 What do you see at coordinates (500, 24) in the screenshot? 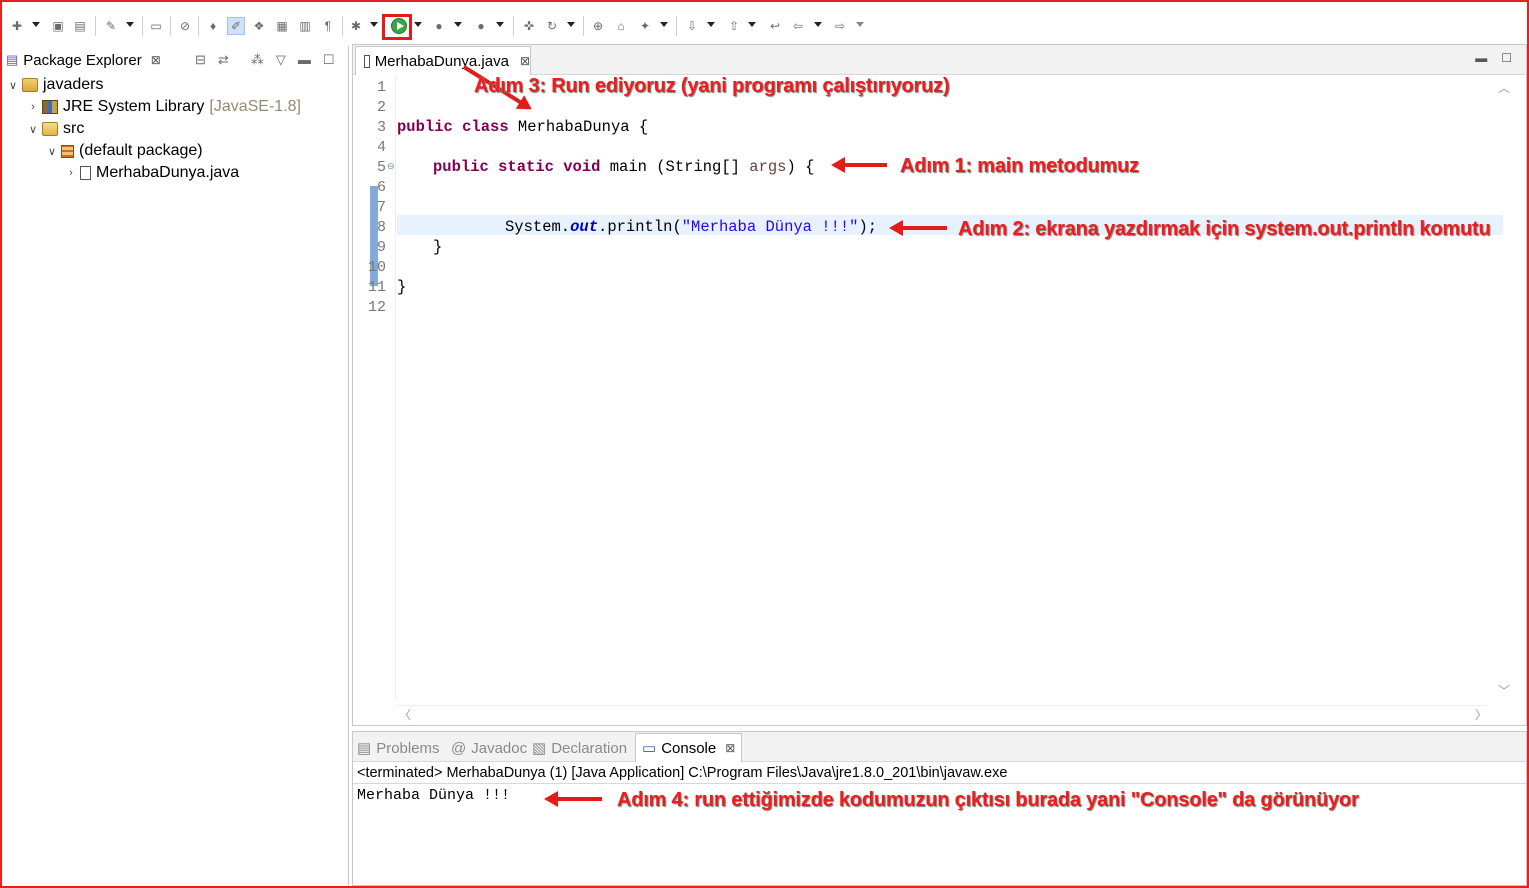
I see `external-tools-dropdown` at bounding box center [500, 24].